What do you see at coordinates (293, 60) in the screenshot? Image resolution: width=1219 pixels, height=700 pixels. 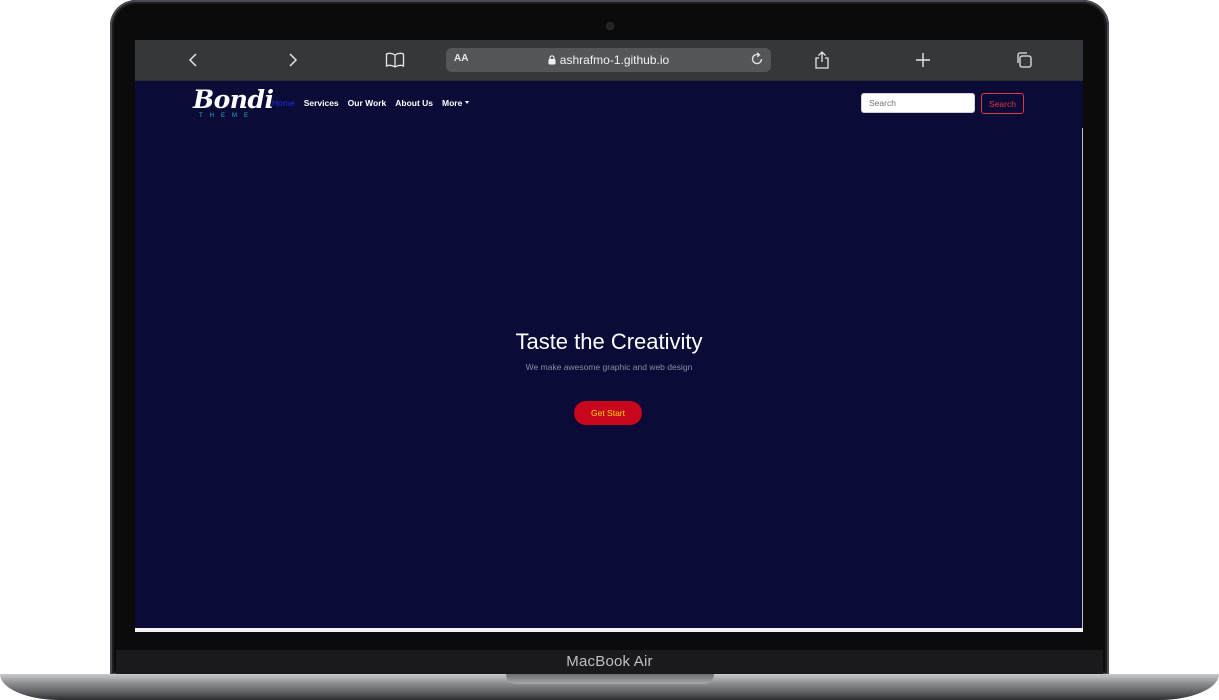 I see `chevron-right-icon` at bounding box center [293, 60].